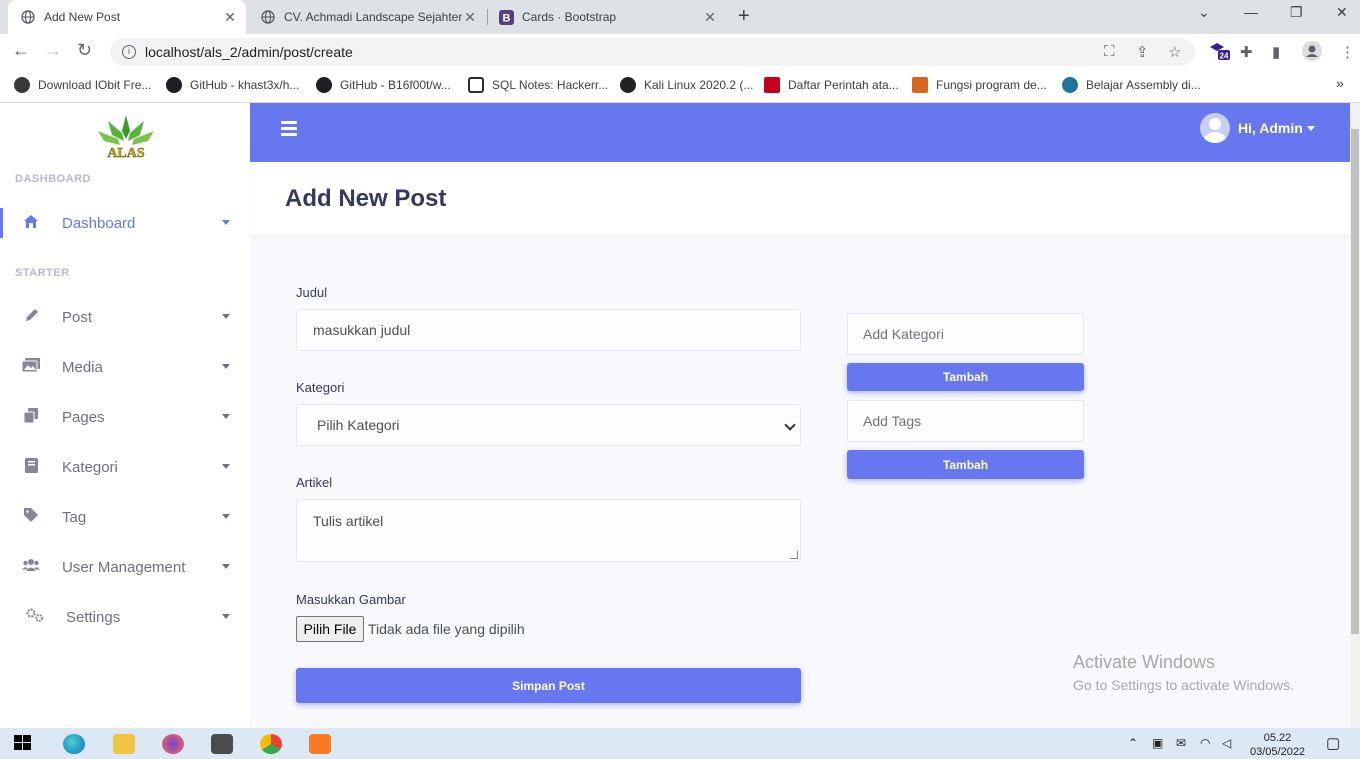 This screenshot has height=759, width=1360. Describe the element at coordinates (25, 744) in the screenshot. I see `windows-start-icon` at that location.